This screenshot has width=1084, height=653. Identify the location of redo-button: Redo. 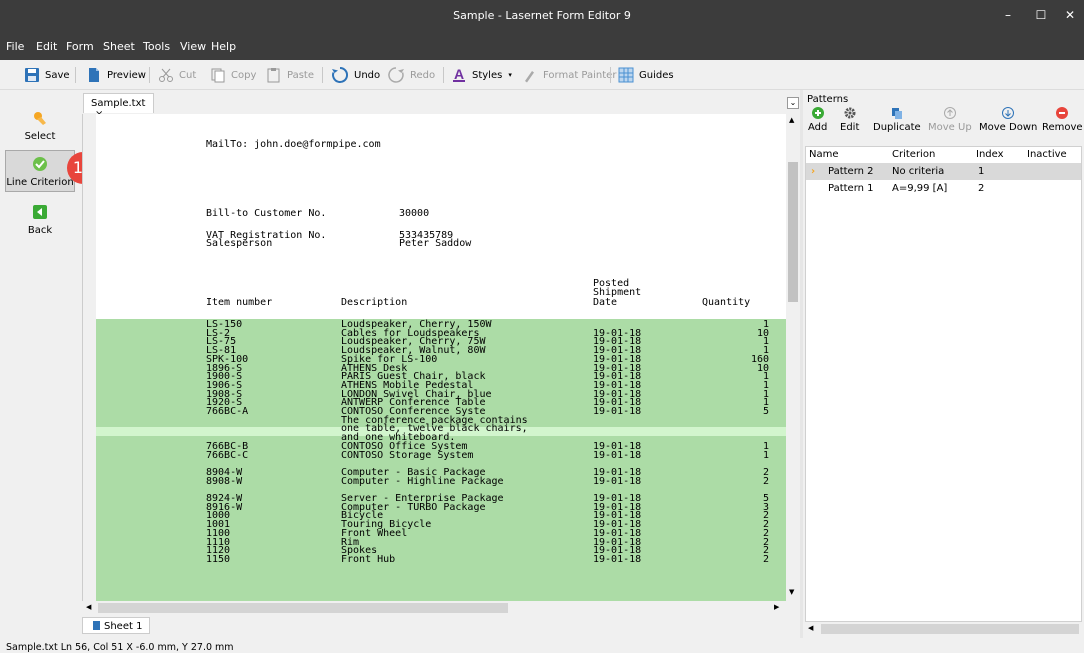
(411, 75).